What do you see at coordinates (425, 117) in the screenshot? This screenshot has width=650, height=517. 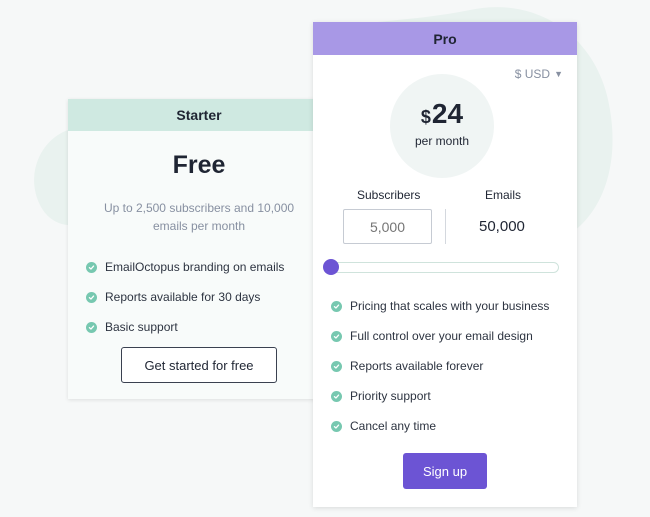 I see `price-currency-symbol: $` at bounding box center [425, 117].